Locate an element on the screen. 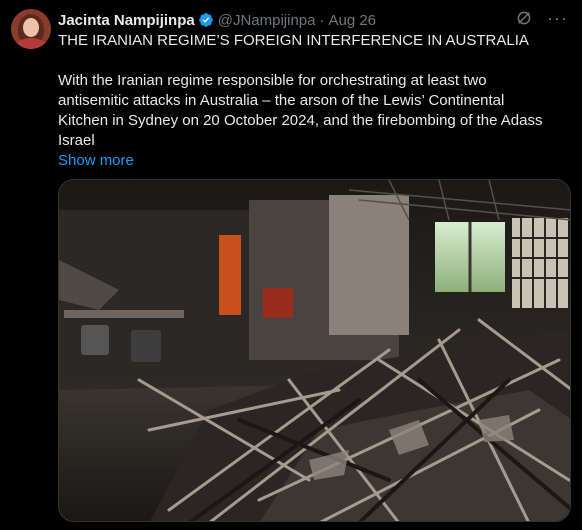 This screenshot has width=582, height=530. avatar is located at coordinates (31, 29).